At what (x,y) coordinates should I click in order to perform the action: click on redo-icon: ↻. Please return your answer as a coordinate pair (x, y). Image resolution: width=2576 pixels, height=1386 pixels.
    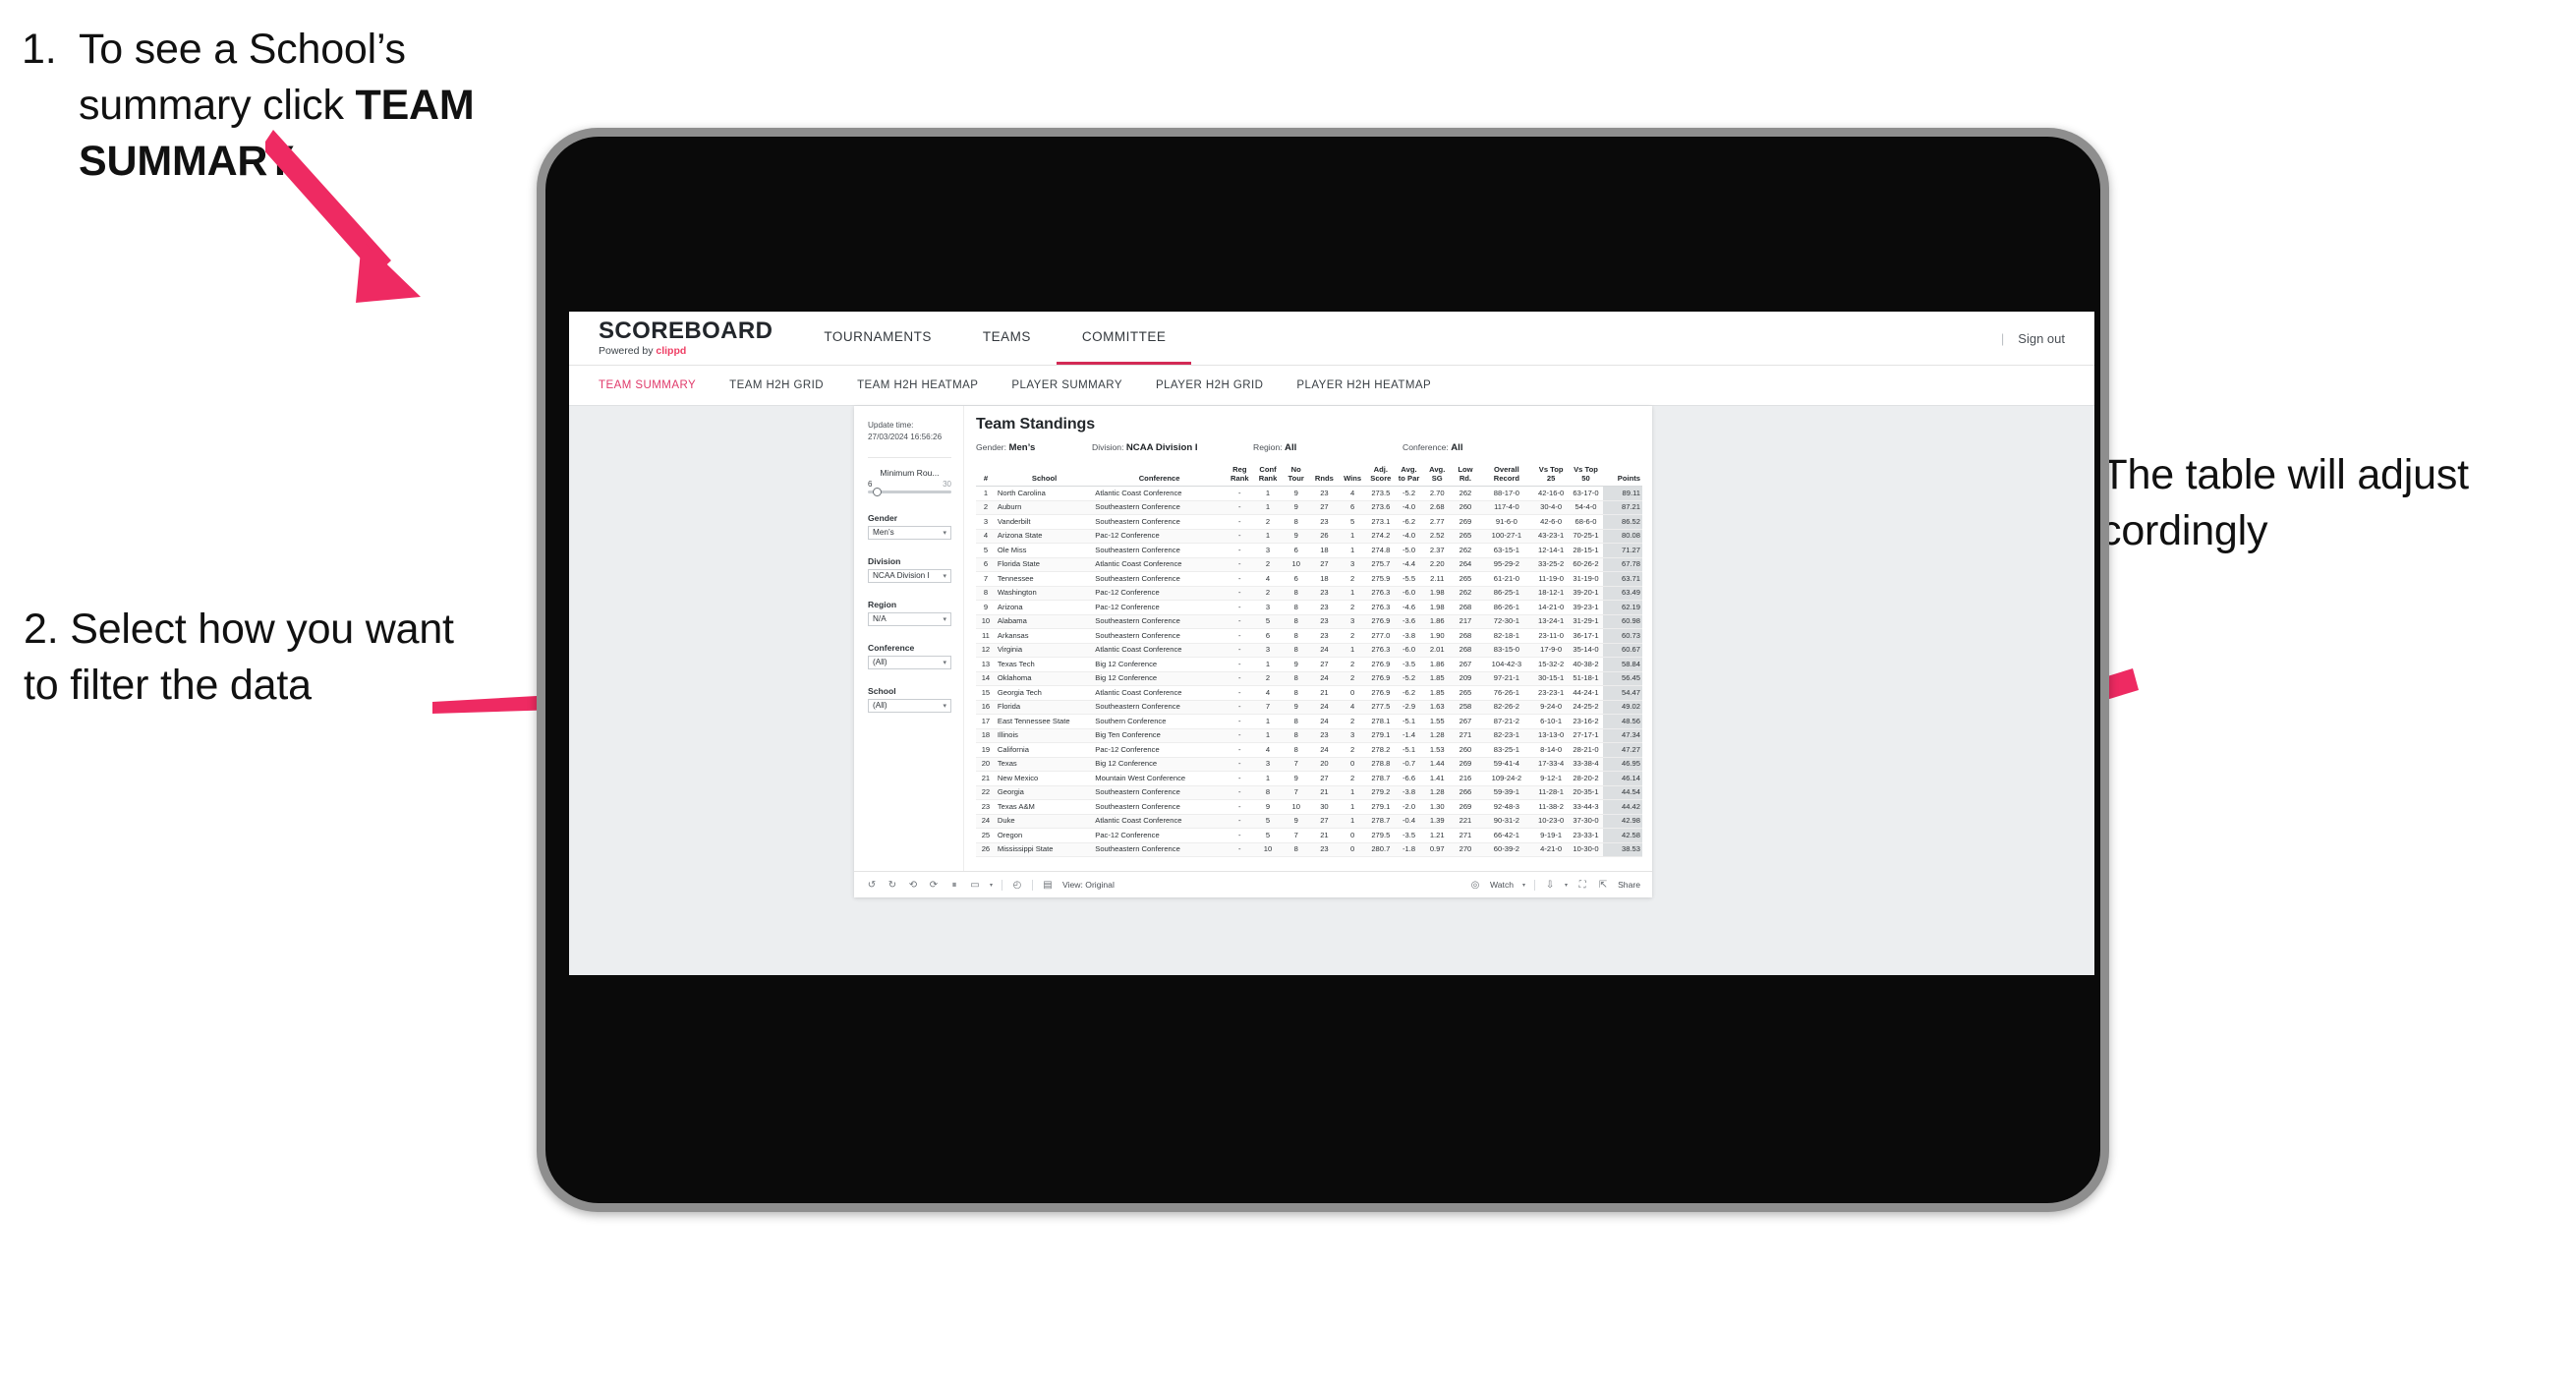
    Looking at the image, I should click on (893, 885).